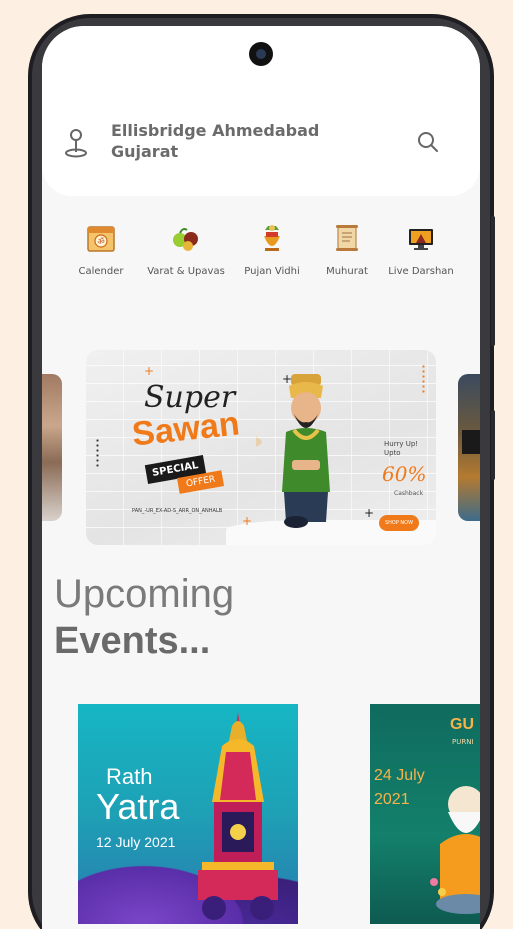  Describe the element at coordinates (100, 241) in the screenshot. I see `svg-text: ॐ` at that location.